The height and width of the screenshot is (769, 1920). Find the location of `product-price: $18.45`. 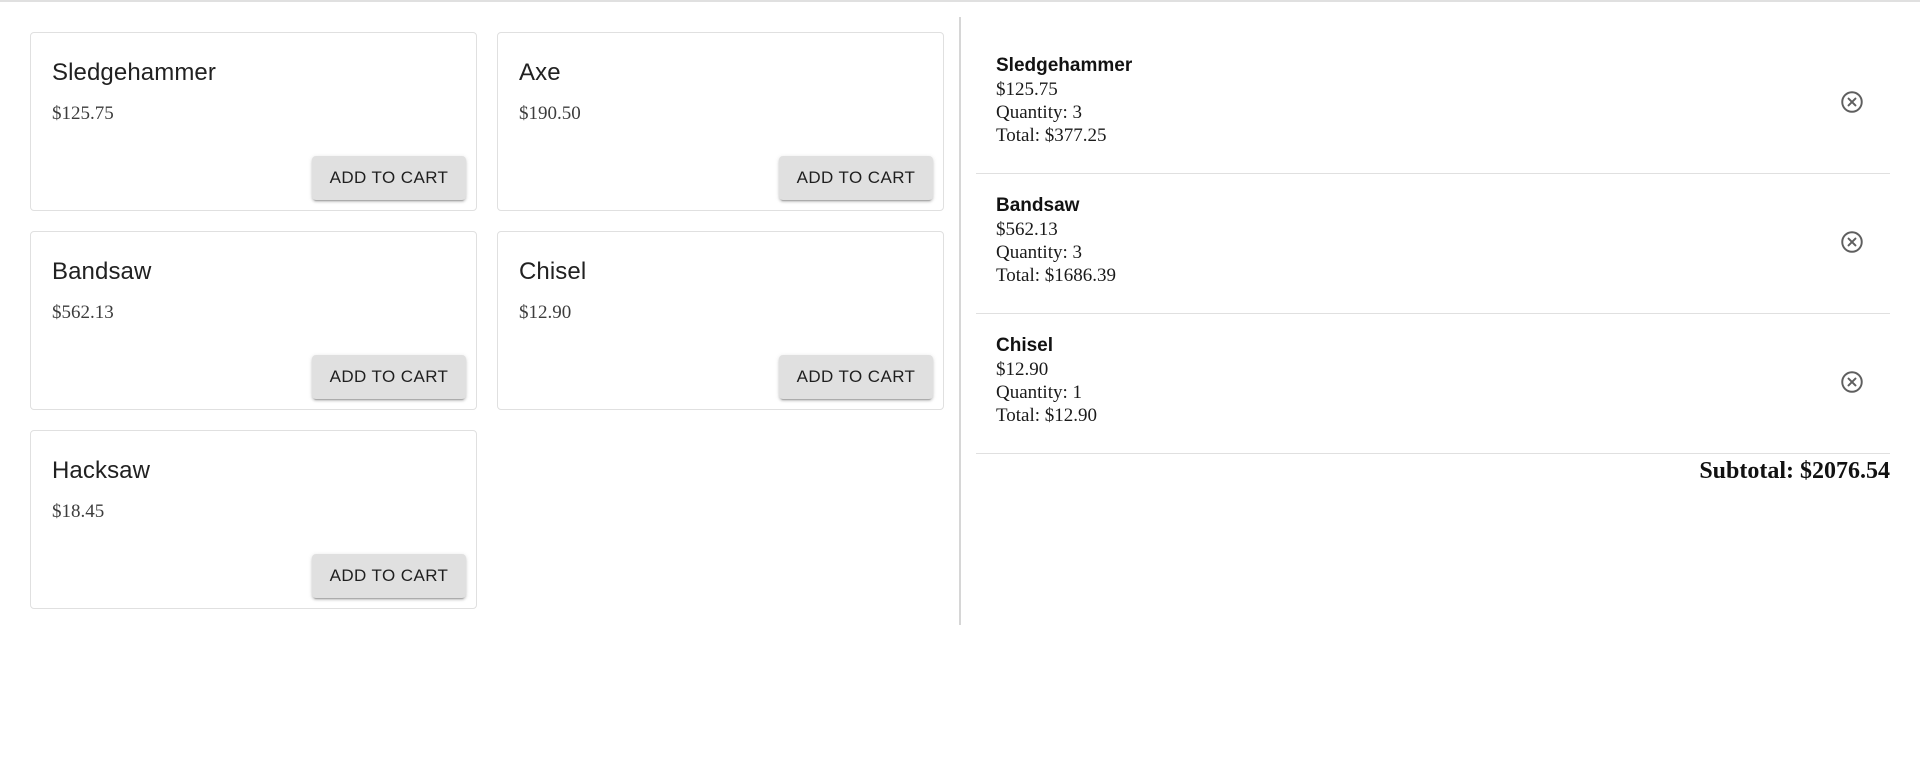

product-price: $18.45 is located at coordinates (78, 511).